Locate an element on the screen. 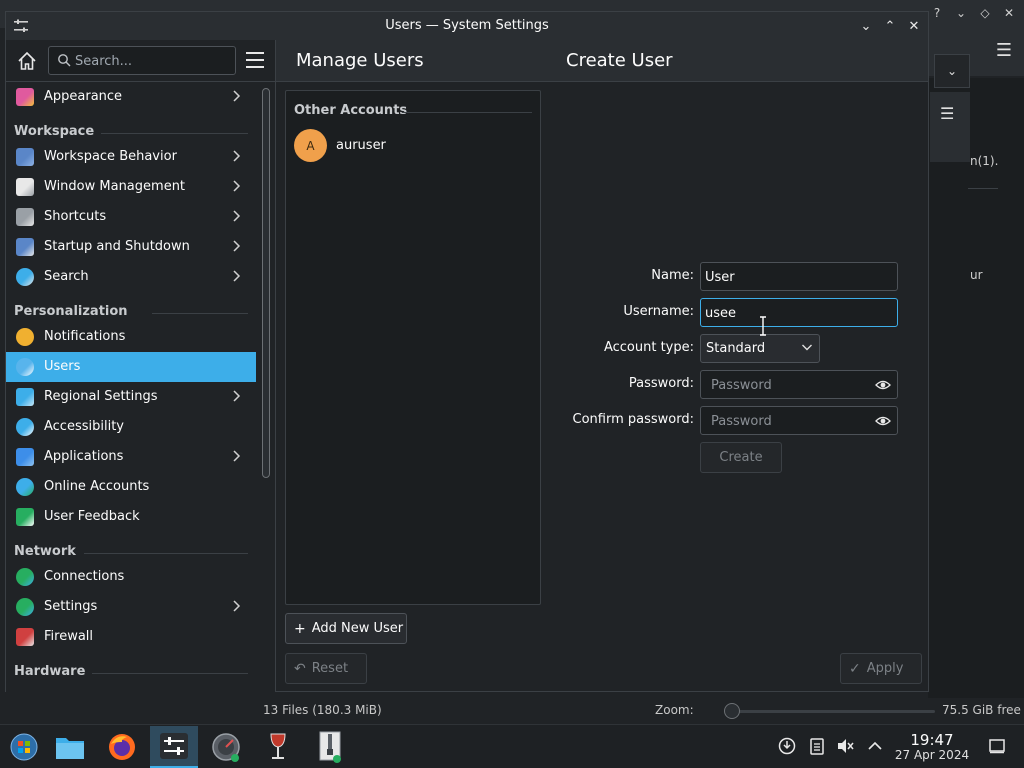 Image resolution: width=1024 pixels, height=768 pixels. file-manager-icon is located at coordinates (70, 747).